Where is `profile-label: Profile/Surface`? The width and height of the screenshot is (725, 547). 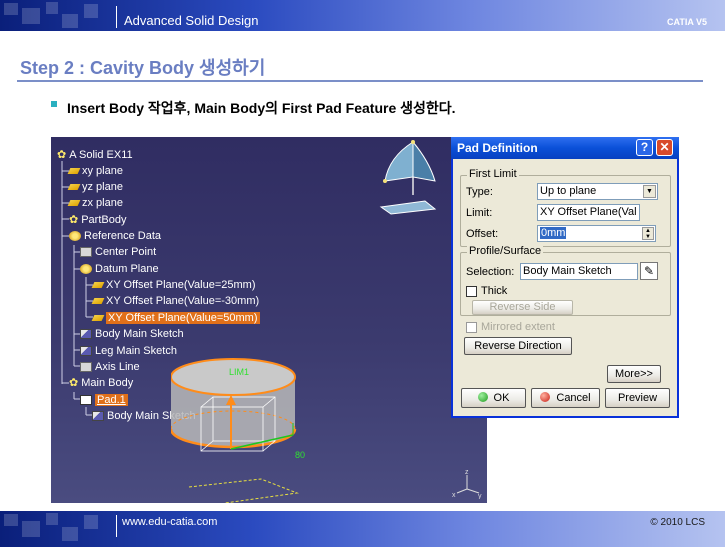 profile-label: Profile/Surface is located at coordinates (505, 251).